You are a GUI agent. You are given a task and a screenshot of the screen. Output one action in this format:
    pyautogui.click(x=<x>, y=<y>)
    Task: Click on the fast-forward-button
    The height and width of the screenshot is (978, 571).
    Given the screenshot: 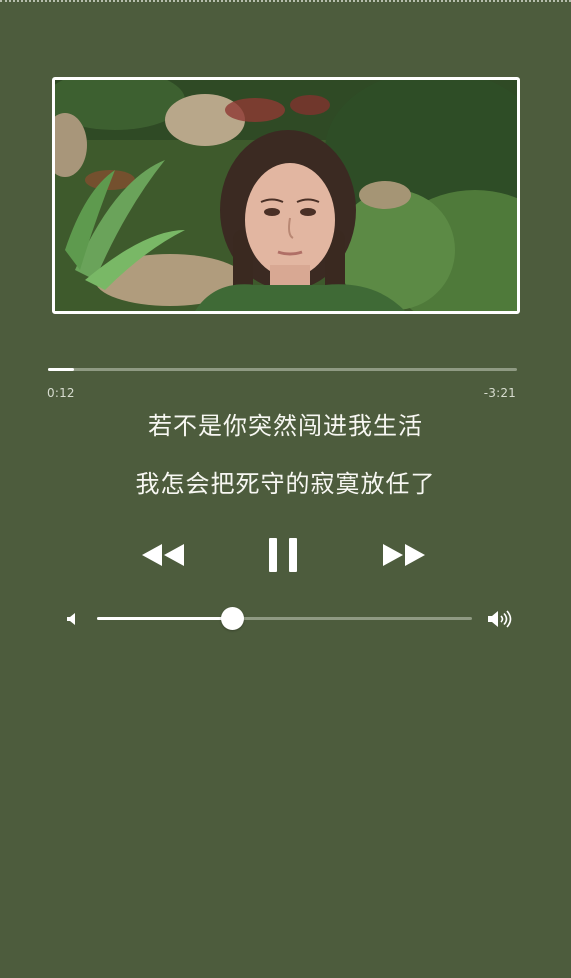 What is the action you would take?
    pyautogui.click(x=404, y=555)
    